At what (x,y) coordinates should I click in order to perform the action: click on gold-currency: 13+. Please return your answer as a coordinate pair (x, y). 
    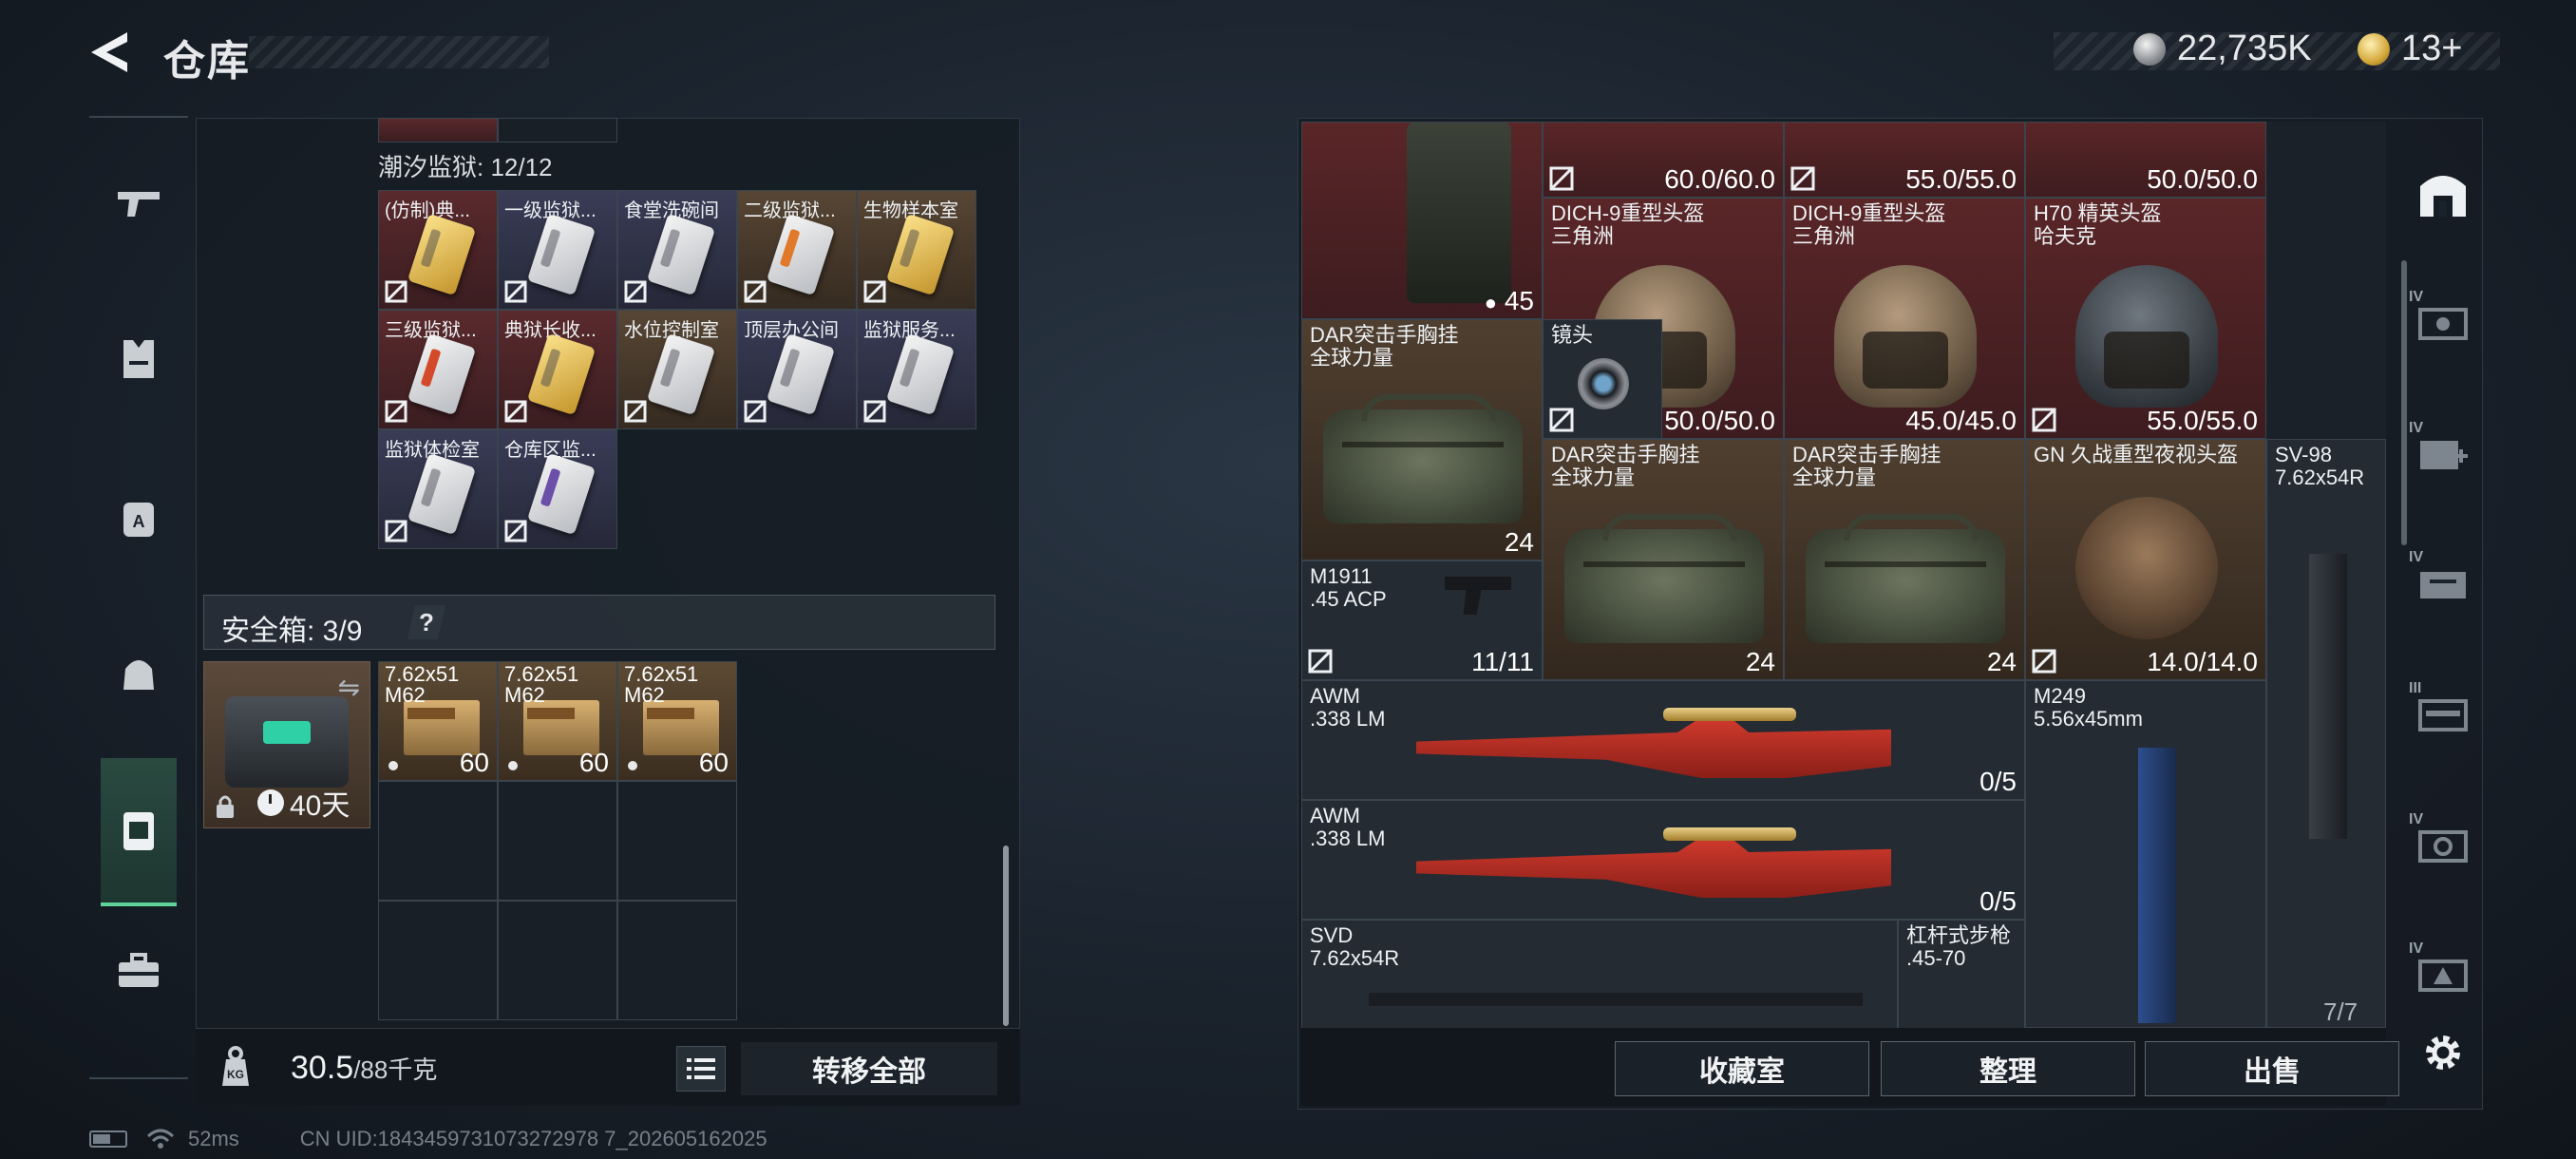
    Looking at the image, I should click on (2410, 48).